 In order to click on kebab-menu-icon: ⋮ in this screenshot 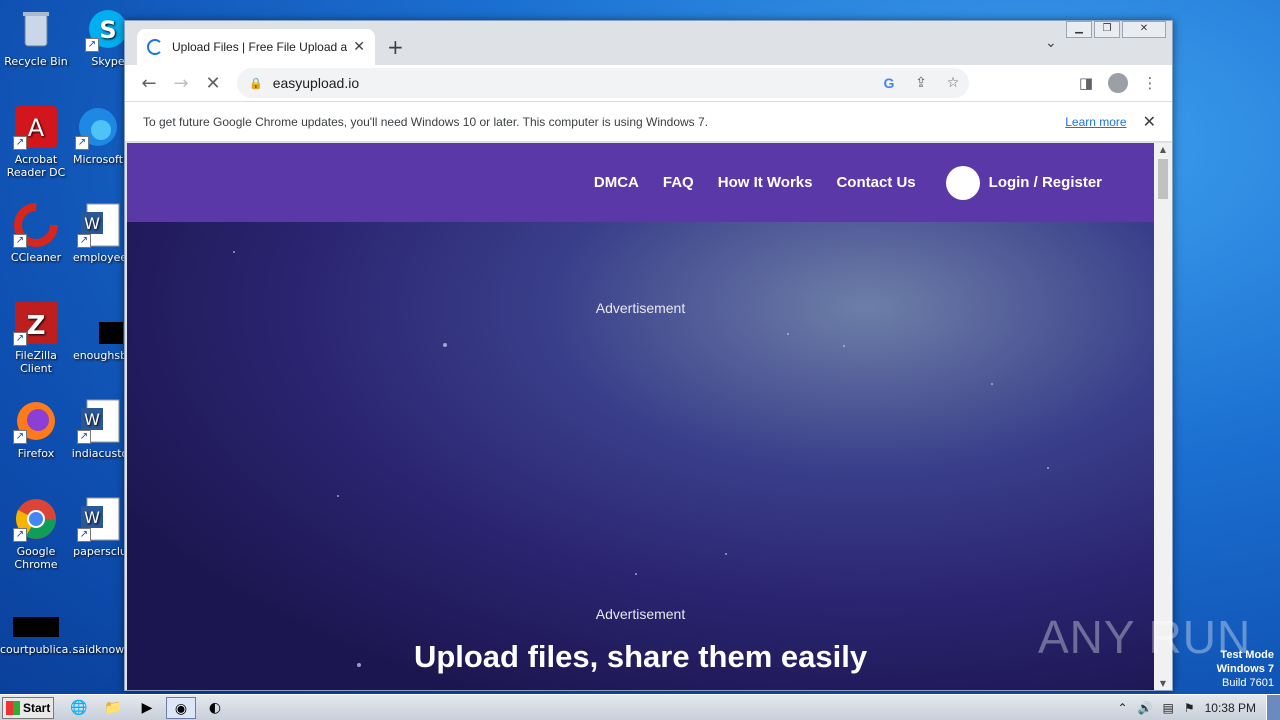, I will do `click(1150, 83)`.